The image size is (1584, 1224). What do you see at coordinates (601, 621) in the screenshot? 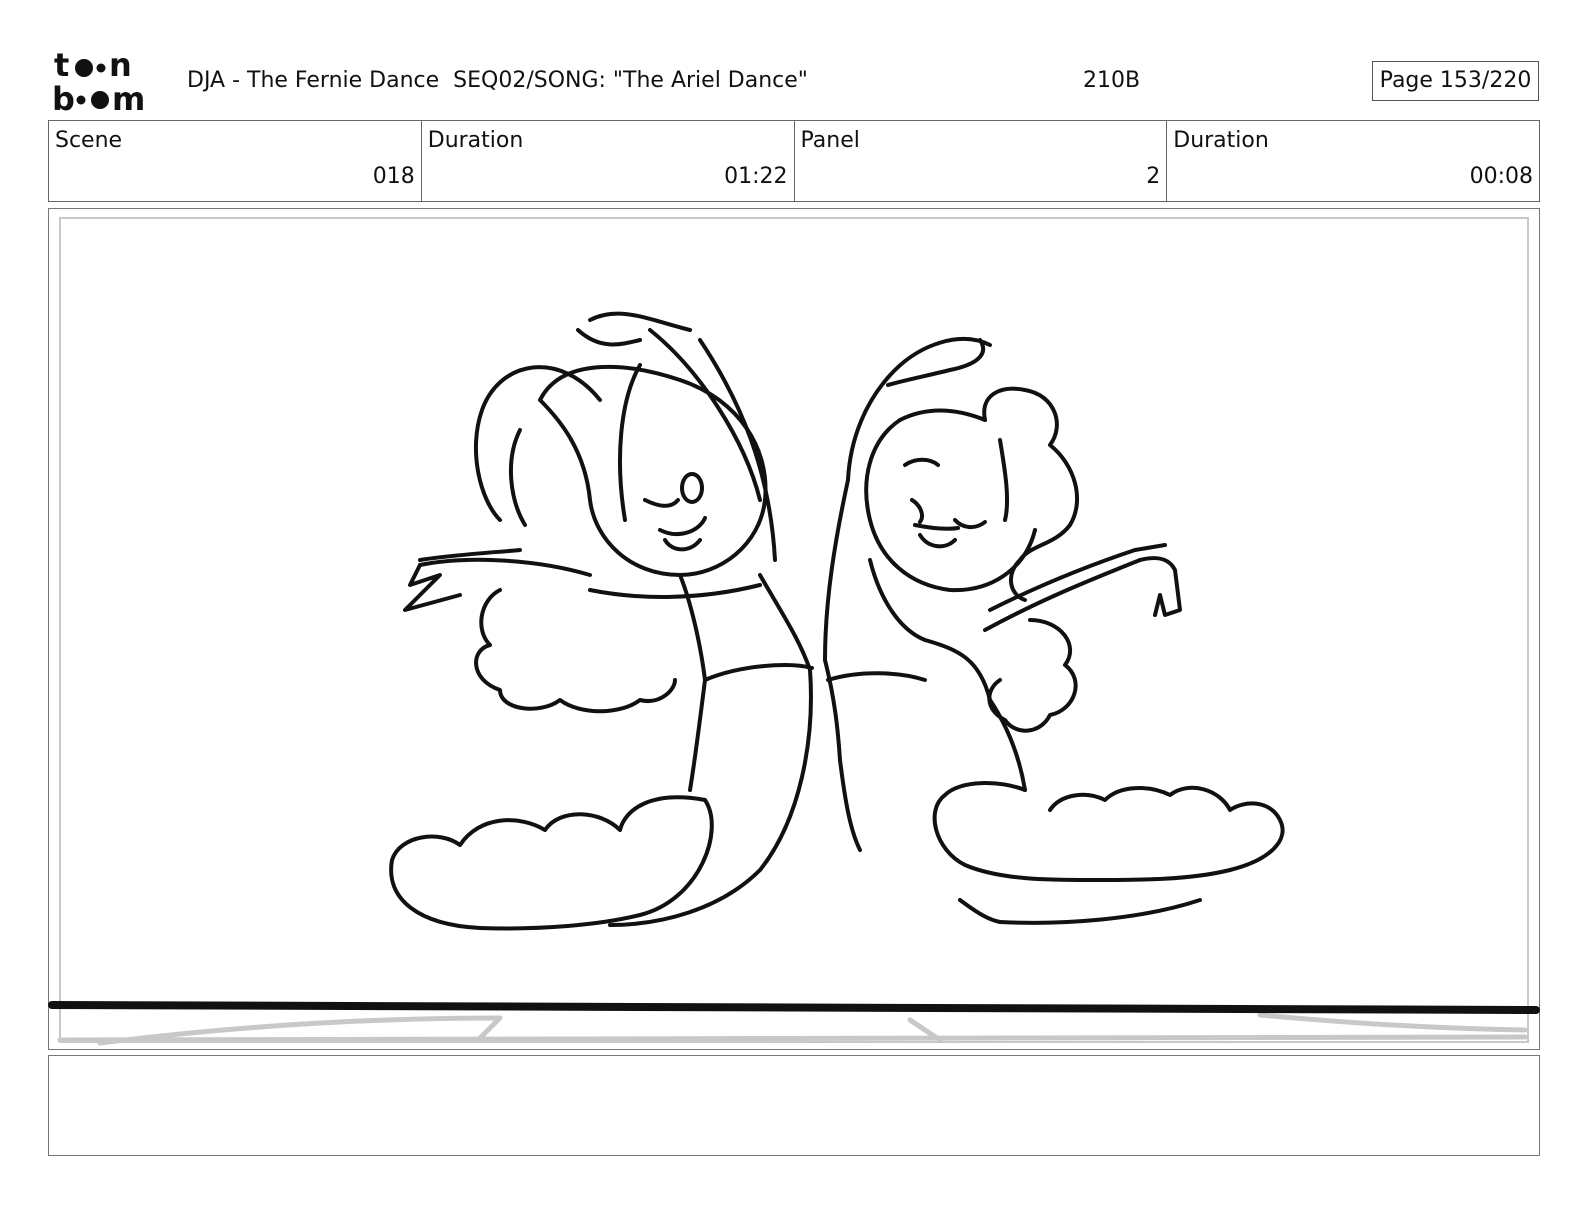
I see `left-mermaid-sketch` at bounding box center [601, 621].